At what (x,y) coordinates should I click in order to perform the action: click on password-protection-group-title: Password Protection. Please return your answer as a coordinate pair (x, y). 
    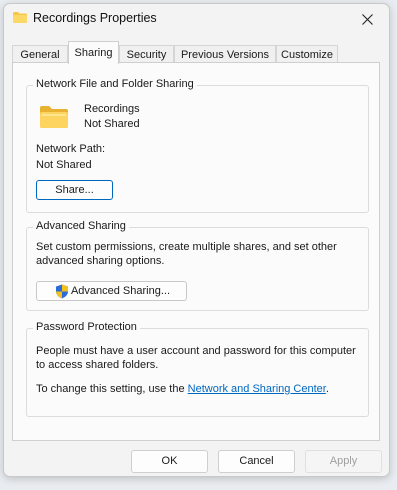
    Looking at the image, I should click on (86, 327).